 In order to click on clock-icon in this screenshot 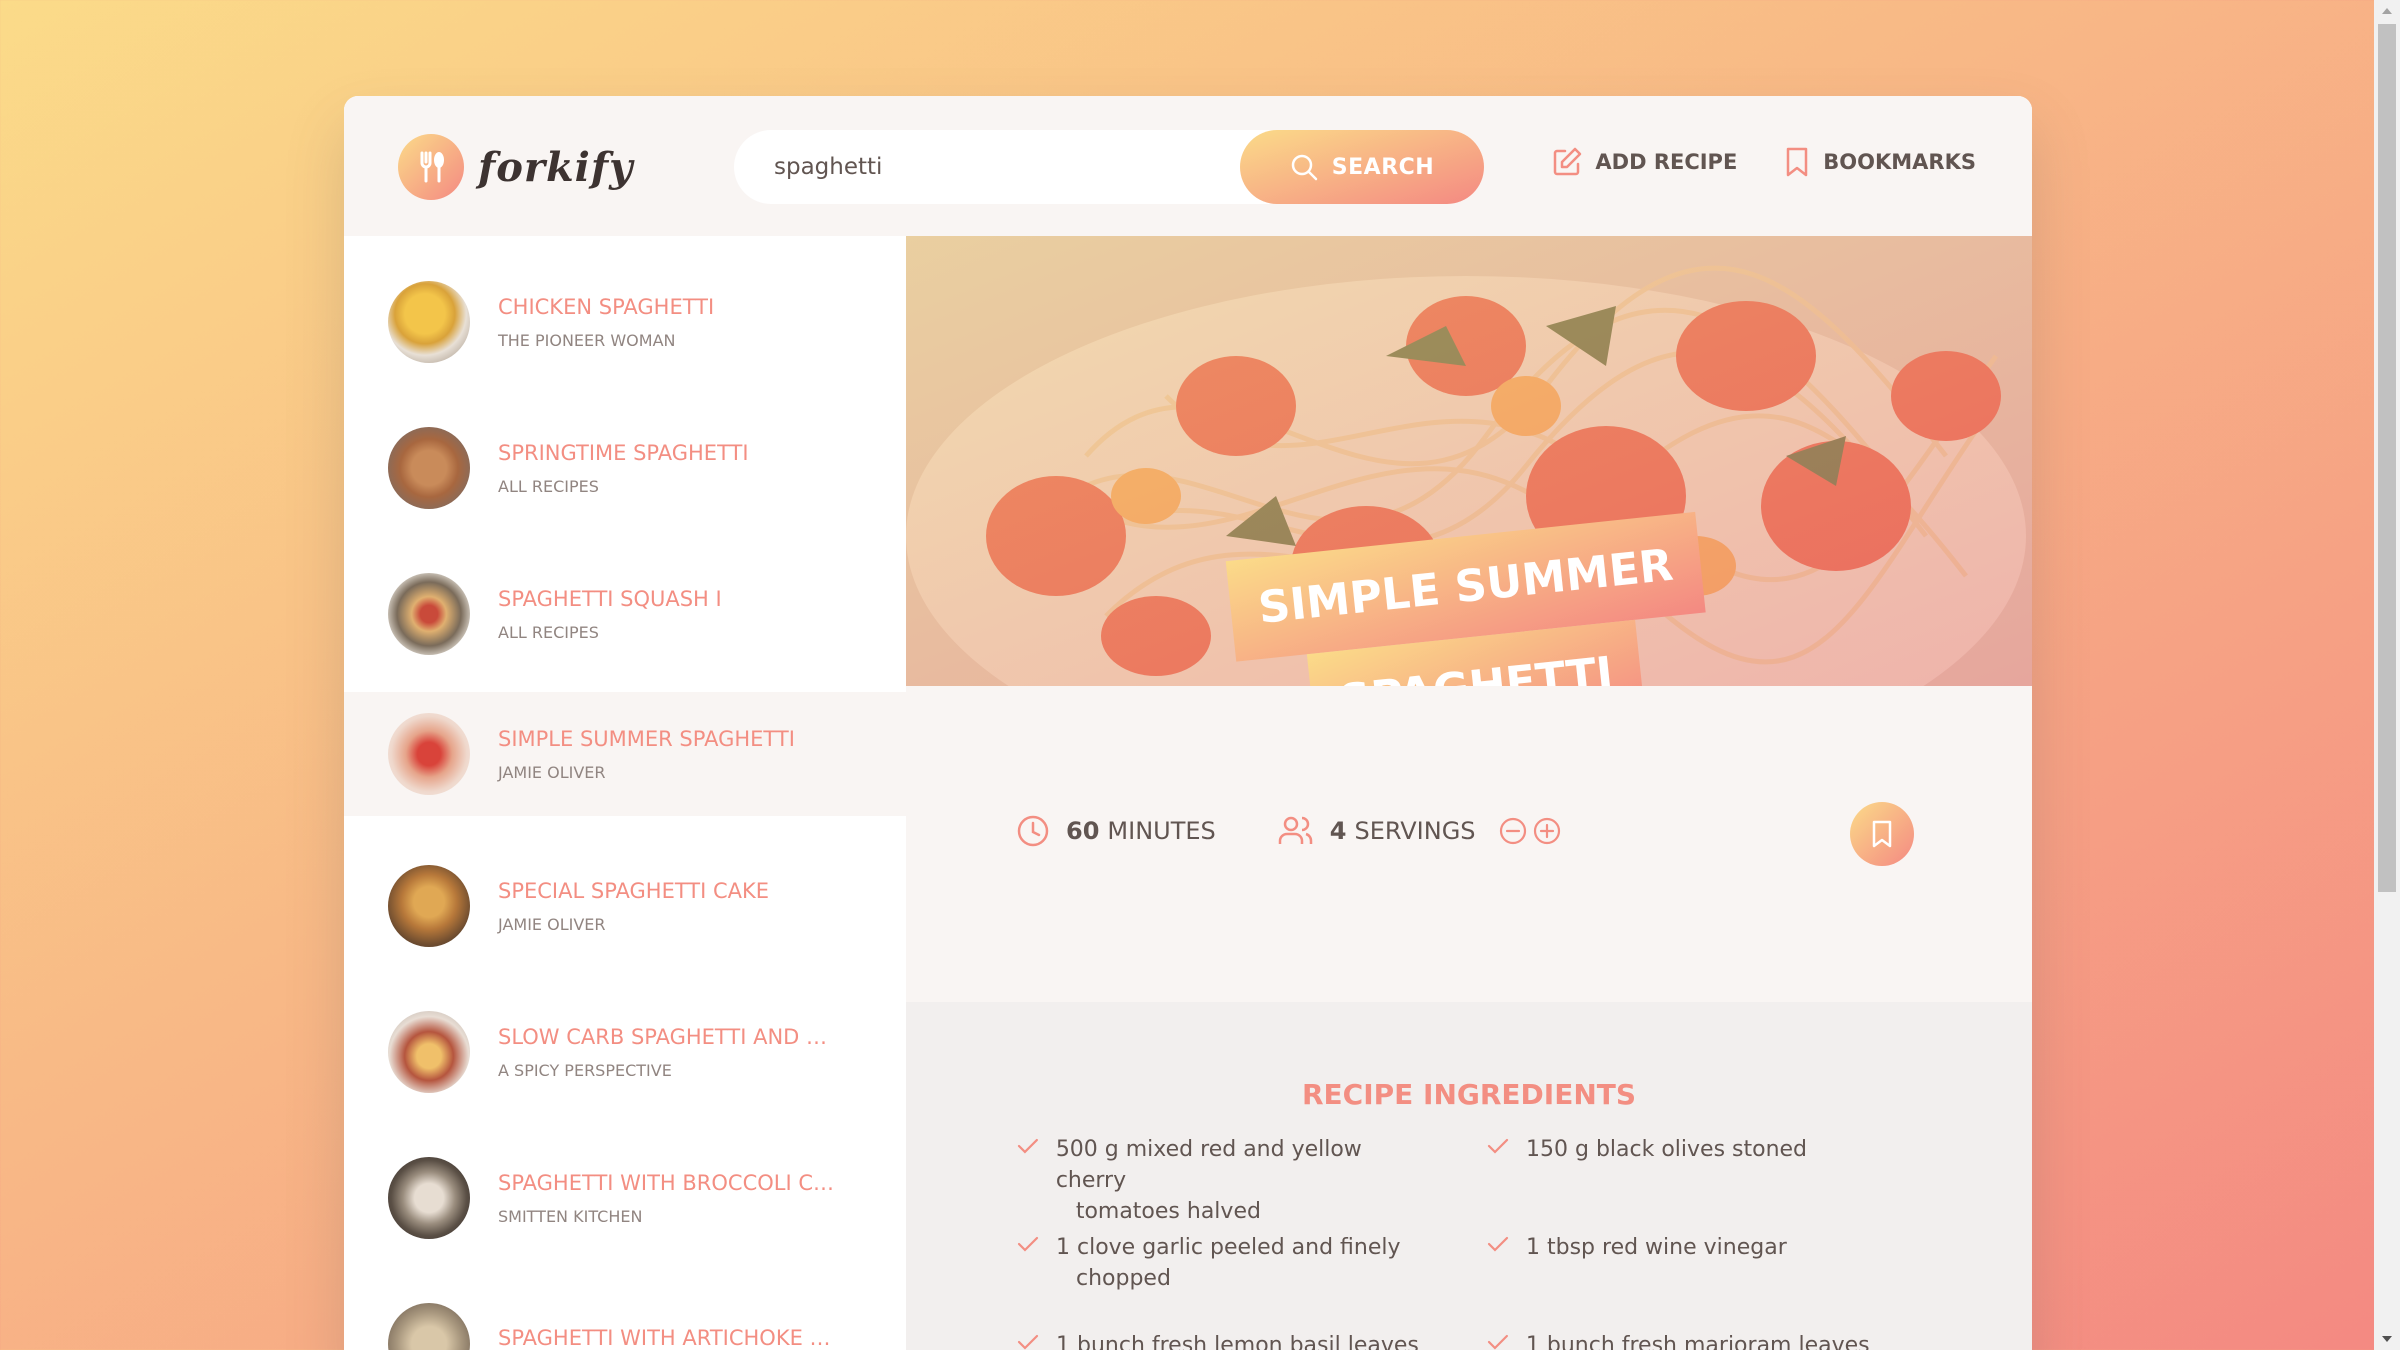, I will do `click(1033, 831)`.